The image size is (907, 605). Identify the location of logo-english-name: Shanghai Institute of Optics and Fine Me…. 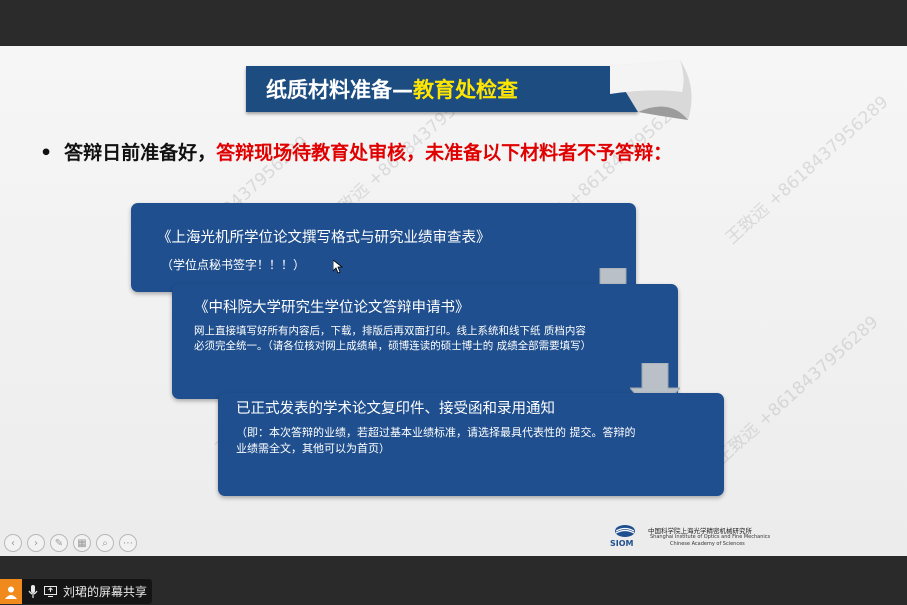
(710, 537).